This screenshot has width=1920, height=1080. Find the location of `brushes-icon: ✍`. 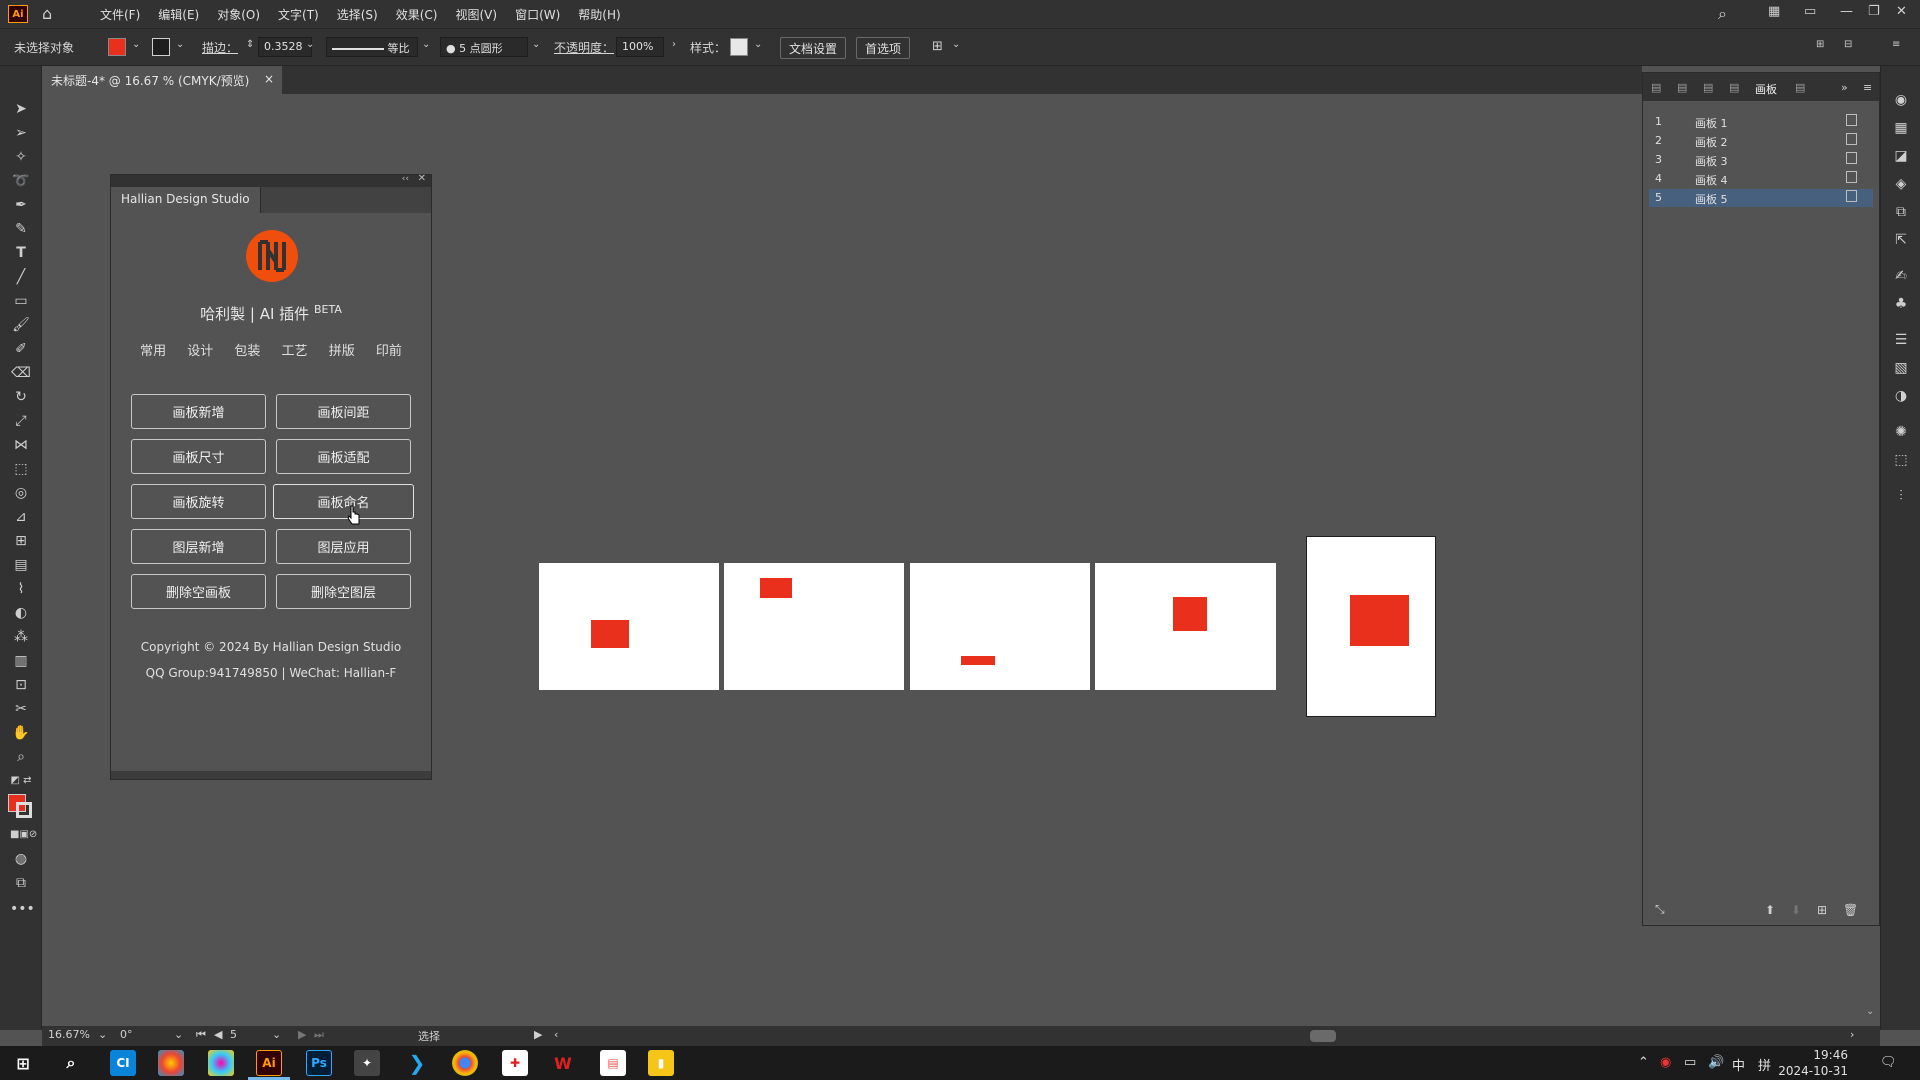

brushes-icon: ✍ is located at coordinates (1901, 276).